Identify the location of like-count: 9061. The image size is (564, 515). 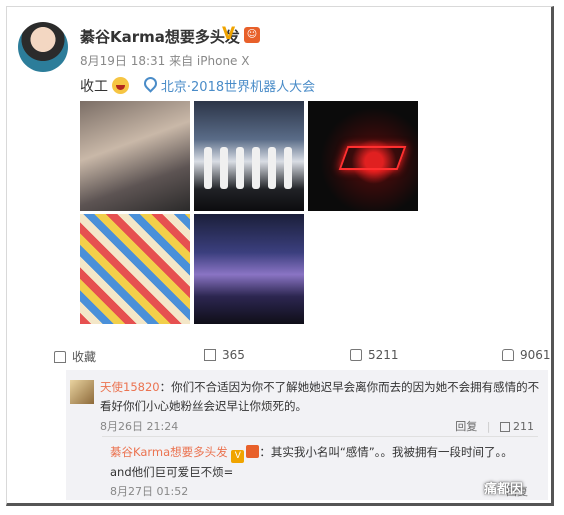
(535, 355).